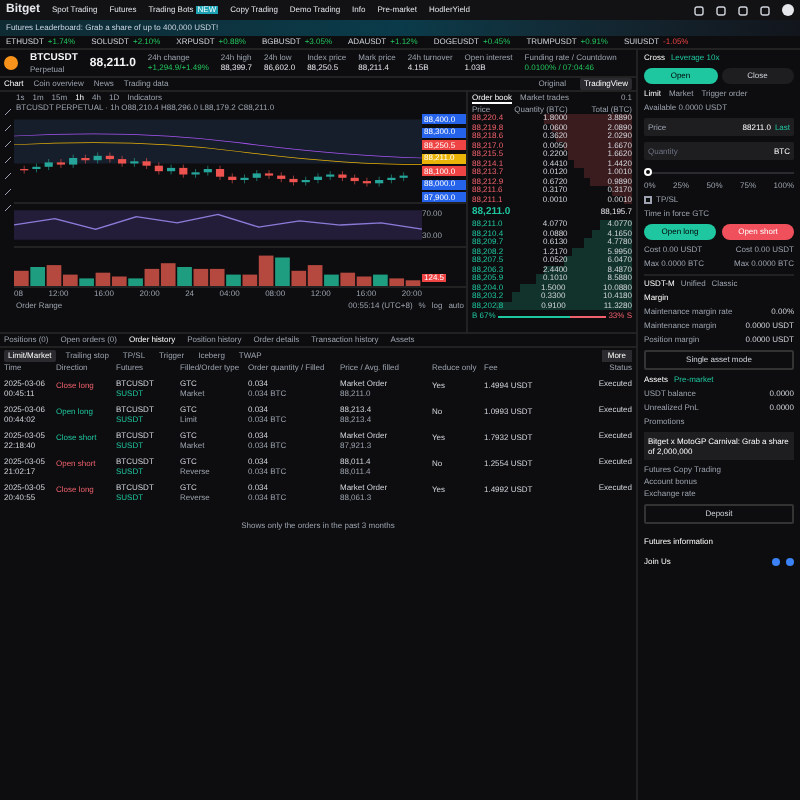 The height and width of the screenshot is (800, 800). What do you see at coordinates (788, 10) in the screenshot?
I see `avatar` at bounding box center [788, 10].